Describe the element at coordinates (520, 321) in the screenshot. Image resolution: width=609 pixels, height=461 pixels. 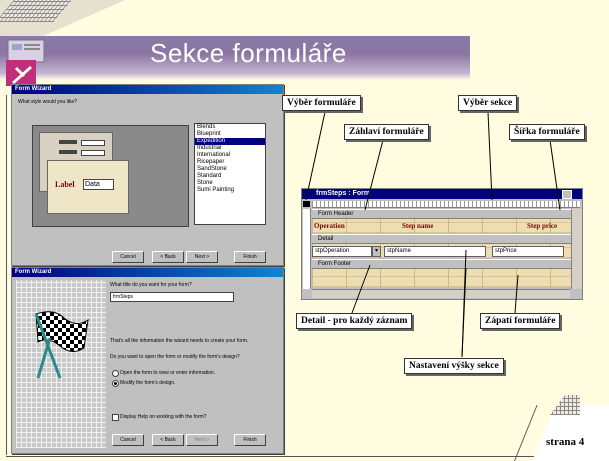
I see `callout-form-footer: Zápatí formuláře` at that location.